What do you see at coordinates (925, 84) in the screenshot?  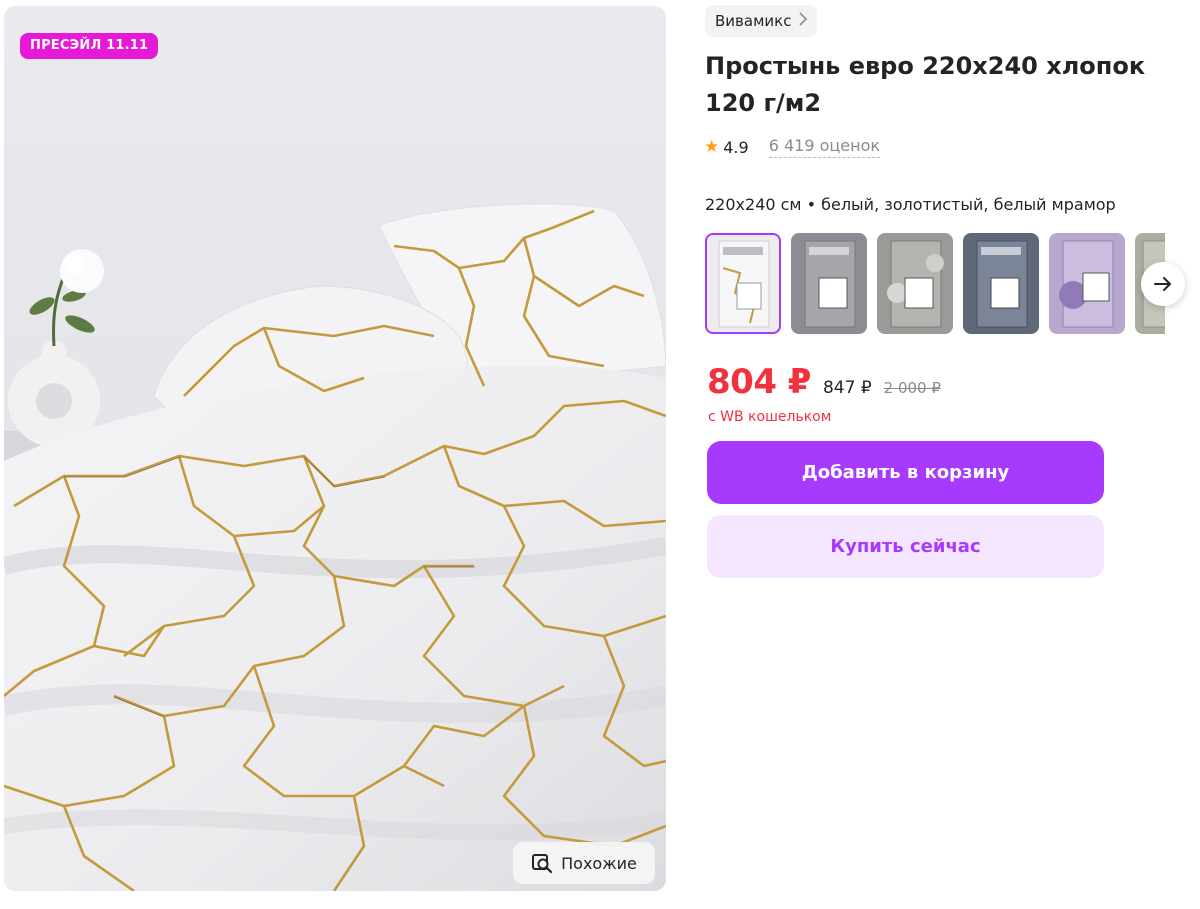 I see `product-title: Простынь евро 220x240 хлопок 120 г/м2` at bounding box center [925, 84].